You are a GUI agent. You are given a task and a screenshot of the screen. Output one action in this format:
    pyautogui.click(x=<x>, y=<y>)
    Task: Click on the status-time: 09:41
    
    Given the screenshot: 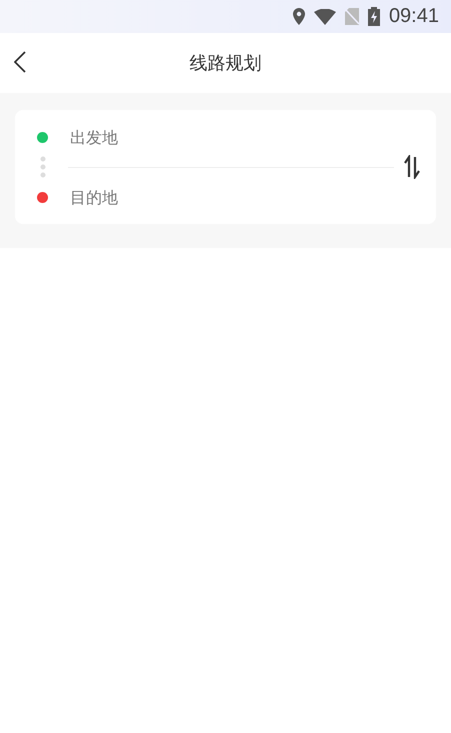 What is the action you would take?
    pyautogui.click(x=413, y=16)
    